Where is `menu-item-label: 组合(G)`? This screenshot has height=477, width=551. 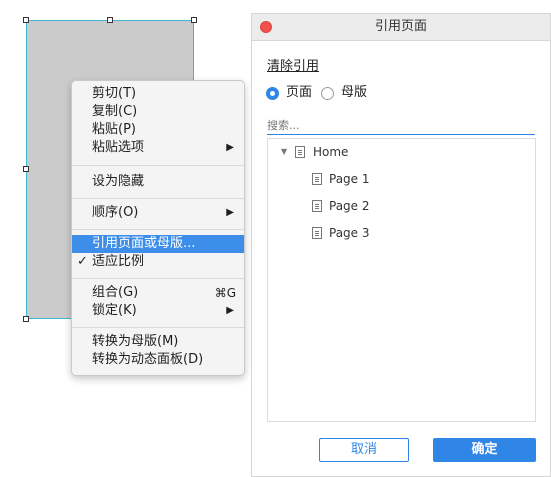
menu-item-label: 组合(G) is located at coordinates (115, 292).